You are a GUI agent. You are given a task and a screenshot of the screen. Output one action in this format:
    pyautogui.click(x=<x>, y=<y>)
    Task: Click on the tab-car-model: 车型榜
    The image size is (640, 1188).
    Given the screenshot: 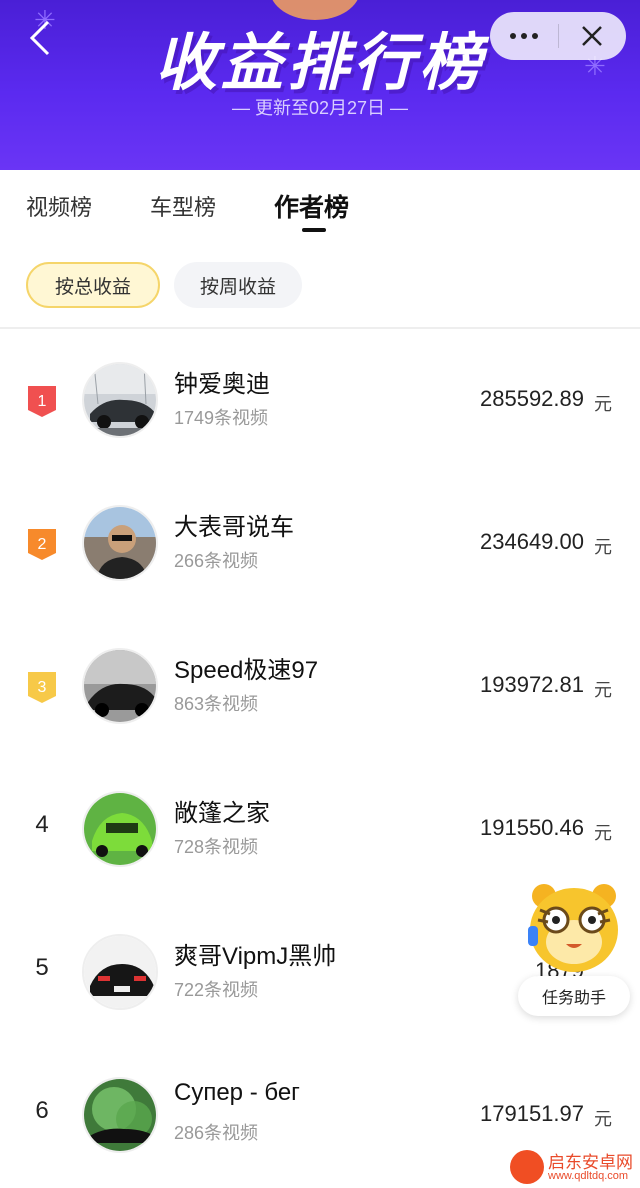 What is the action you would take?
    pyautogui.click(x=183, y=206)
    